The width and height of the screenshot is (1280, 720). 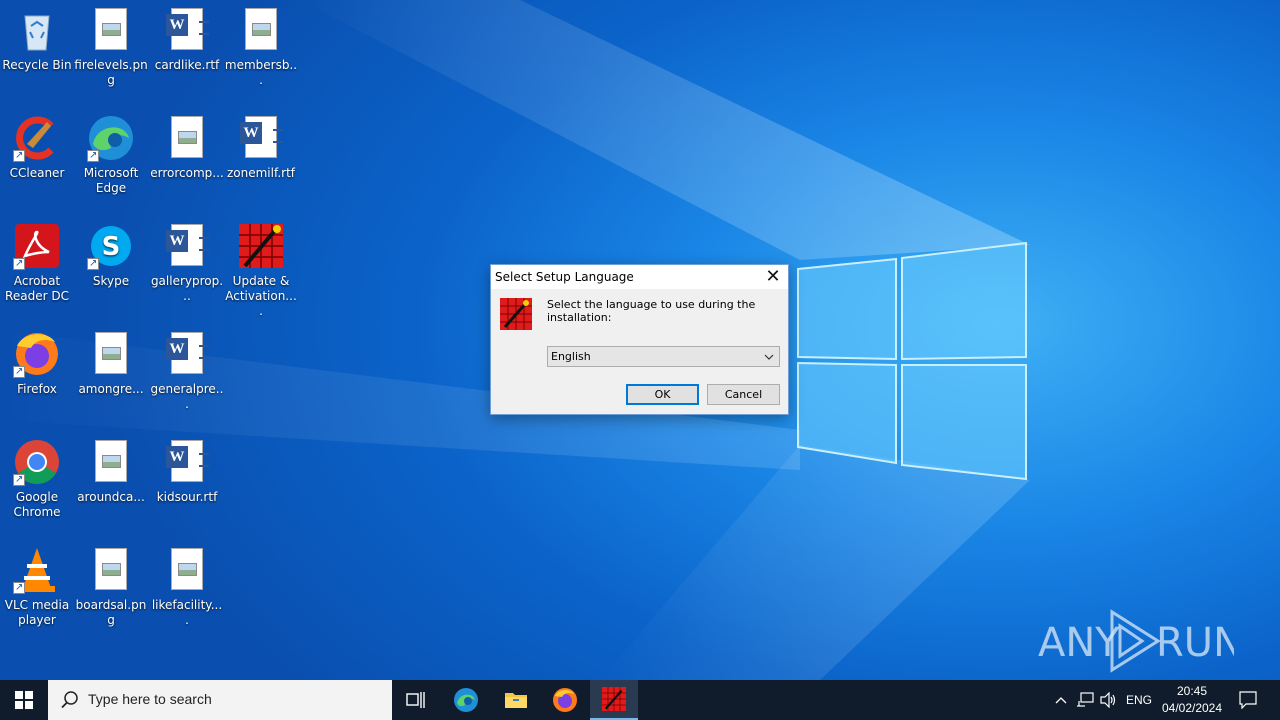 I want to click on desktop-icon-label: VLC media player, so click(x=37, y=612).